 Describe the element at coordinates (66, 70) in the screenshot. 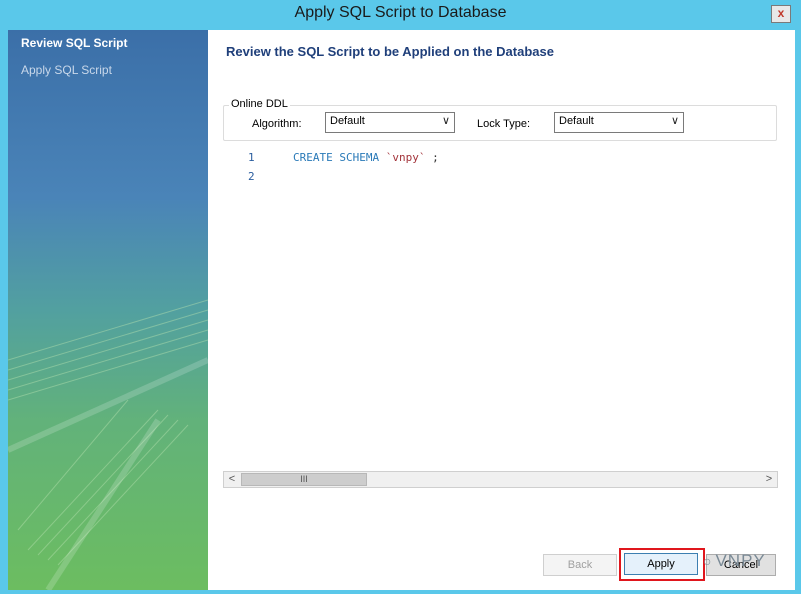

I see `sidebar-item-apply-sql-script: Apply SQL Script` at that location.